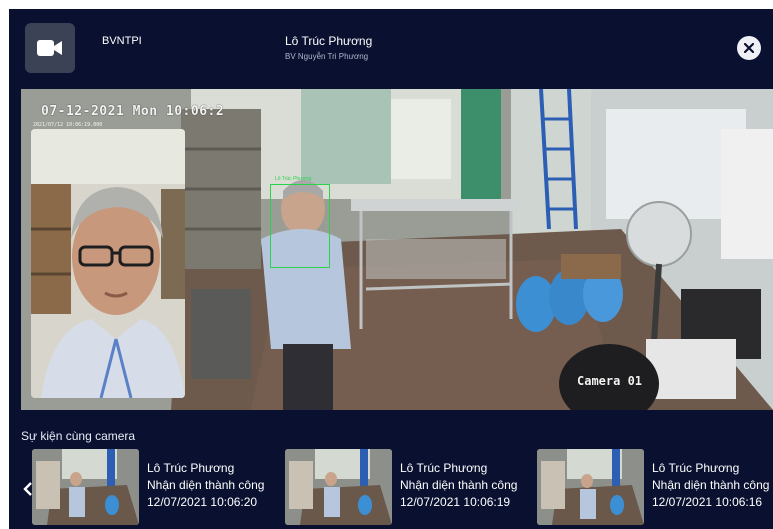 The height and width of the screenshot is (529, 773). I want to click on close-icon, so click(749, 48).